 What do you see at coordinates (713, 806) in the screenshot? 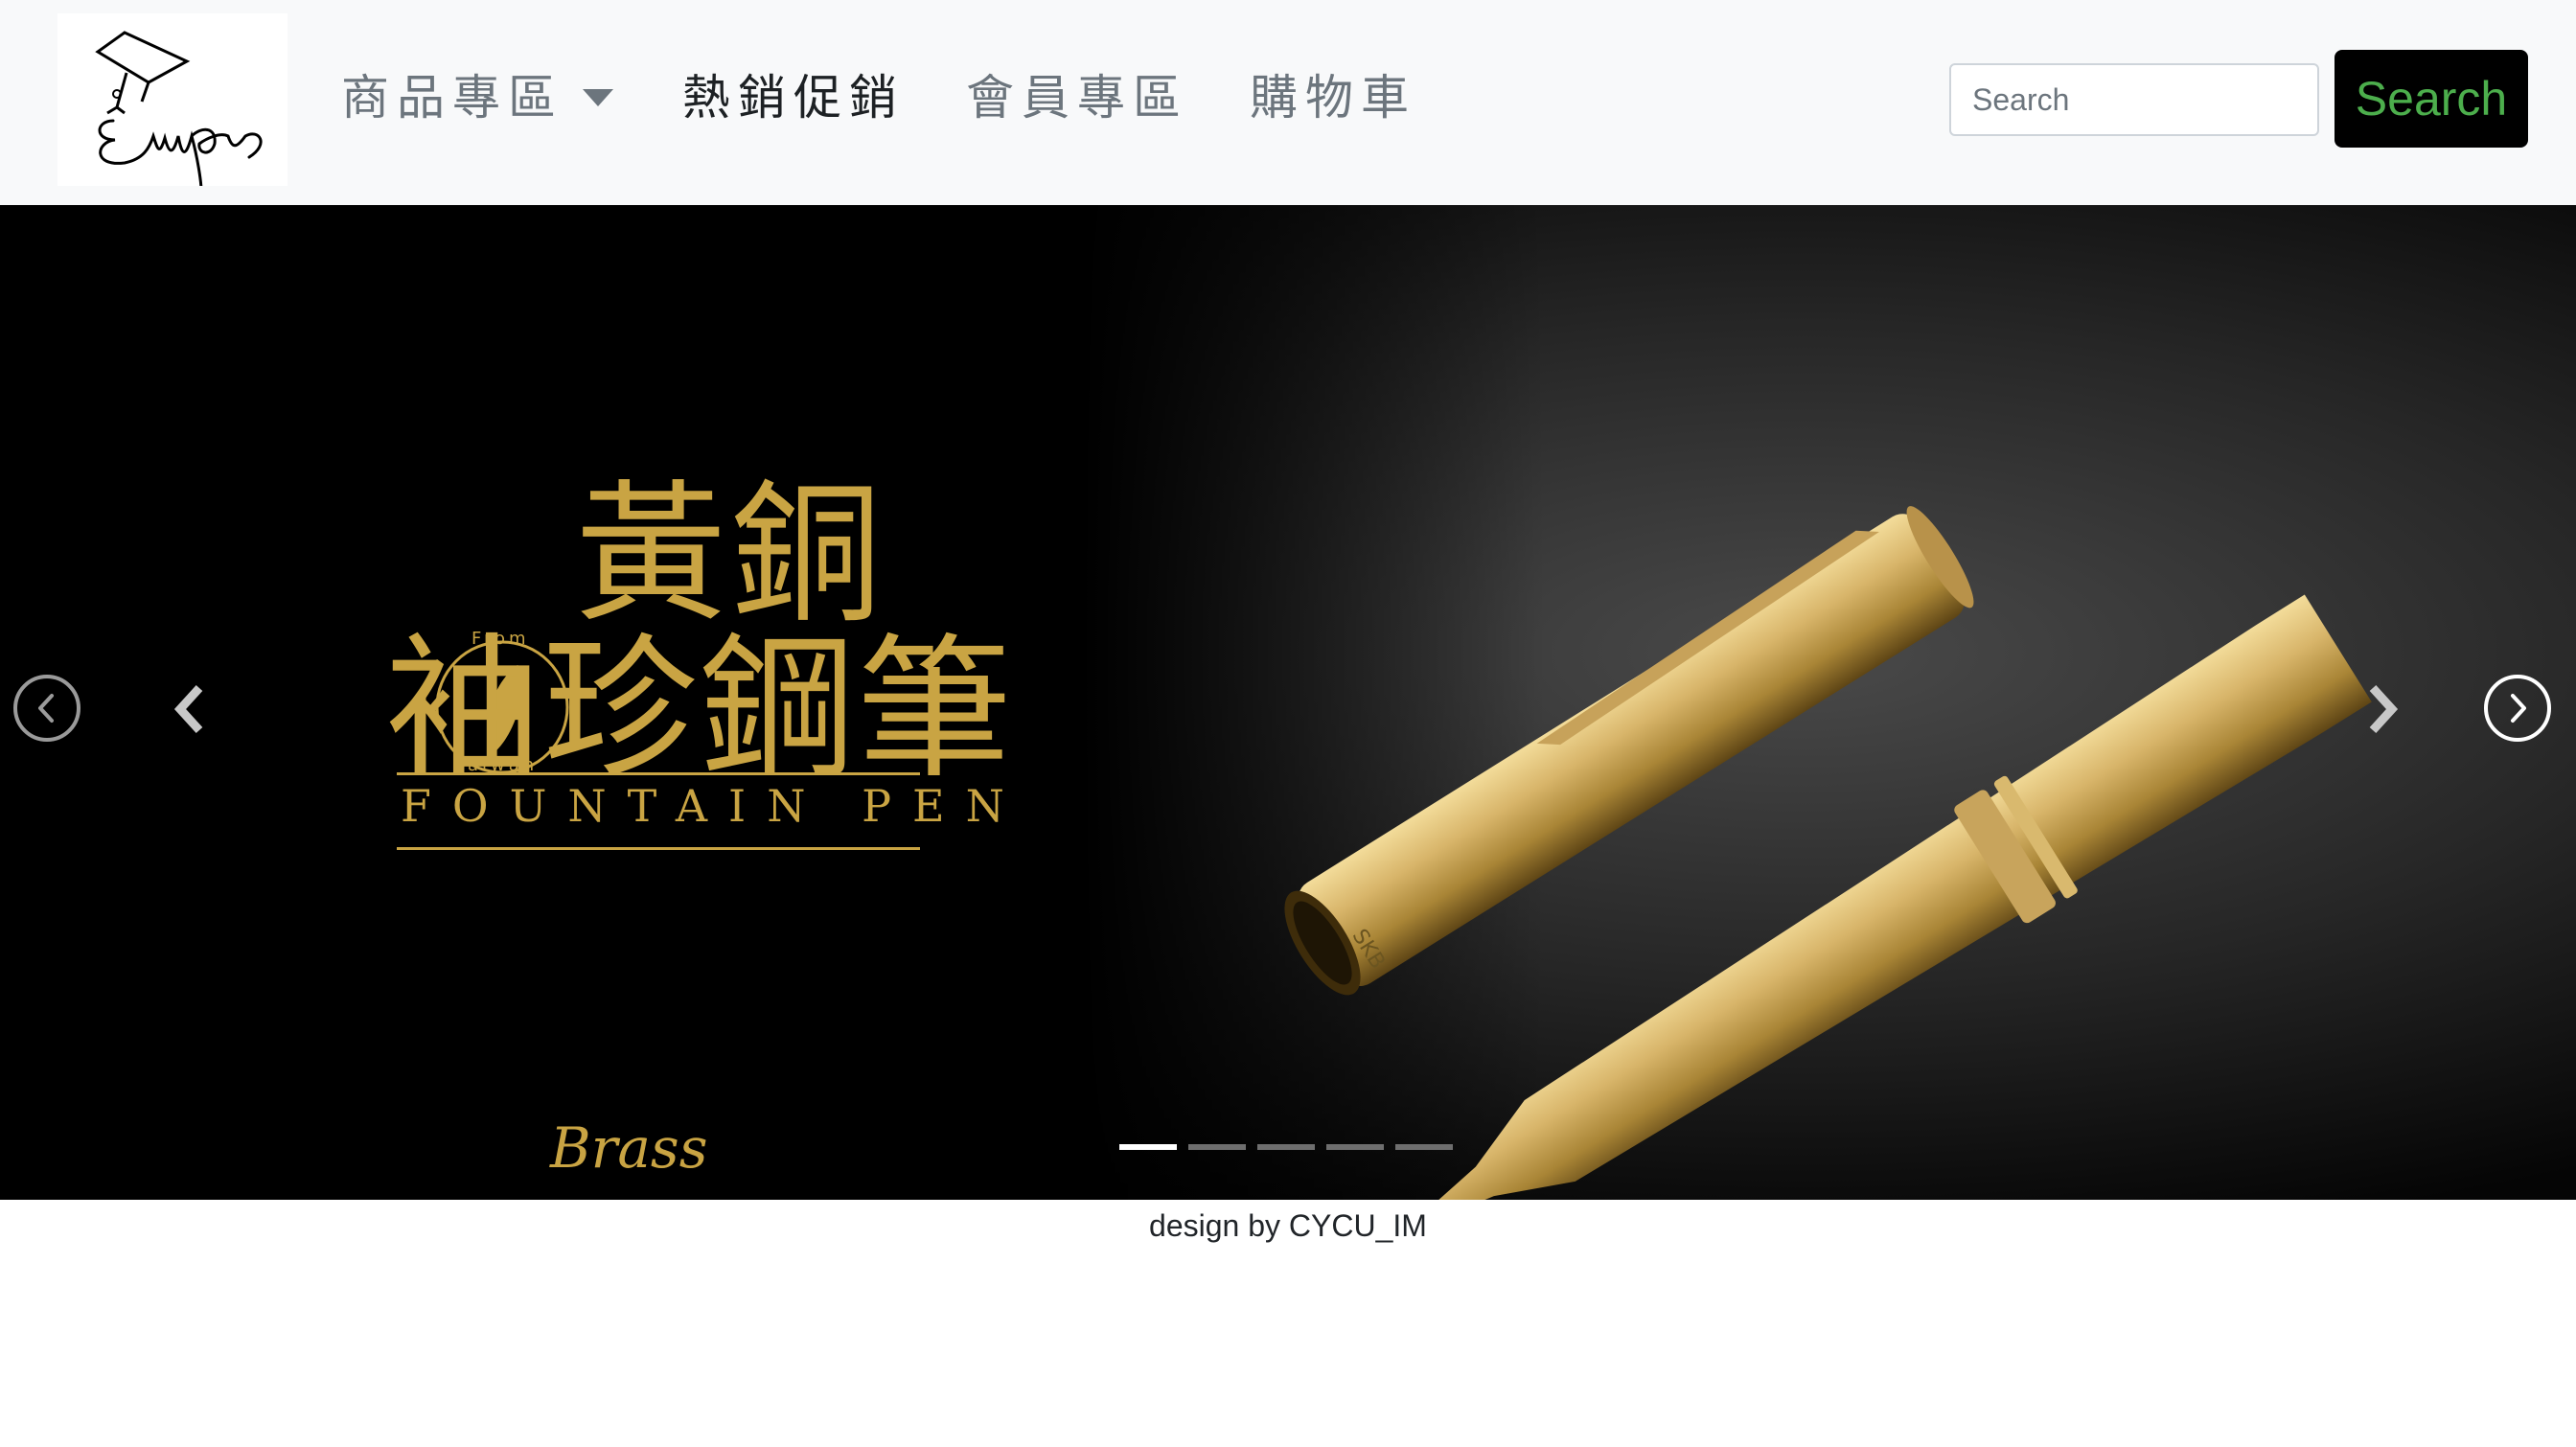
I see `slide-subtitle: FOUNTAIN PEN` at bounding box center [713, 806].